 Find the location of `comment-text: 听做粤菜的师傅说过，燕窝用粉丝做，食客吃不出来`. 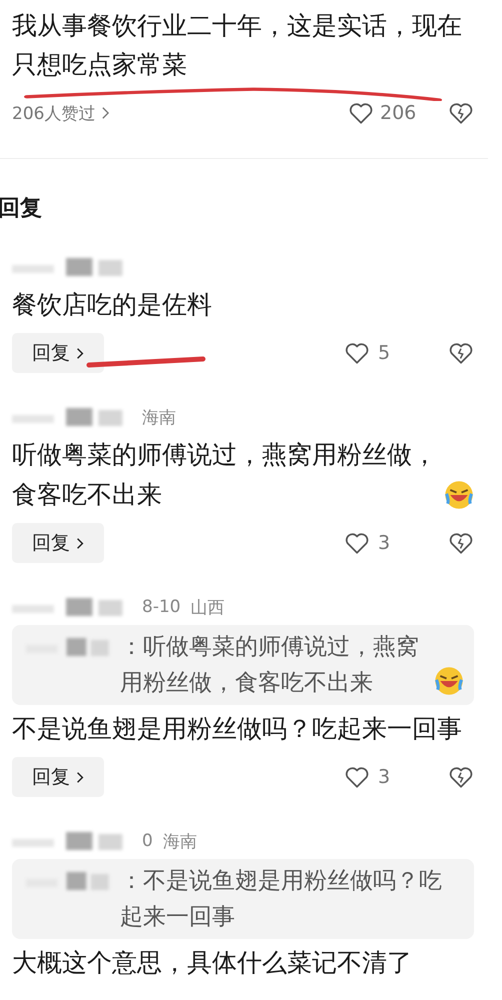

comment-text: 听做粤菜的师傅说过，燕窝用粉丝做，食客吃不出来 is located at coordinates (225, 475).